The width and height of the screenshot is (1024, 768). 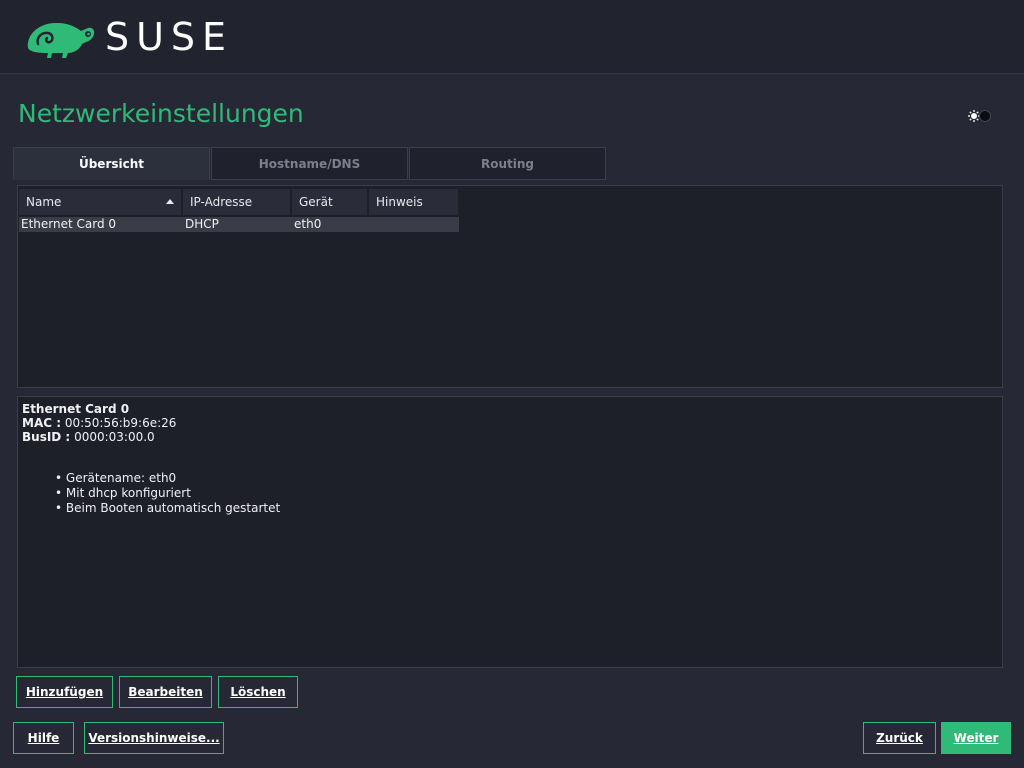 I want to click on list-item-text: Gerätename: eth0, so click(x=121, y=478).